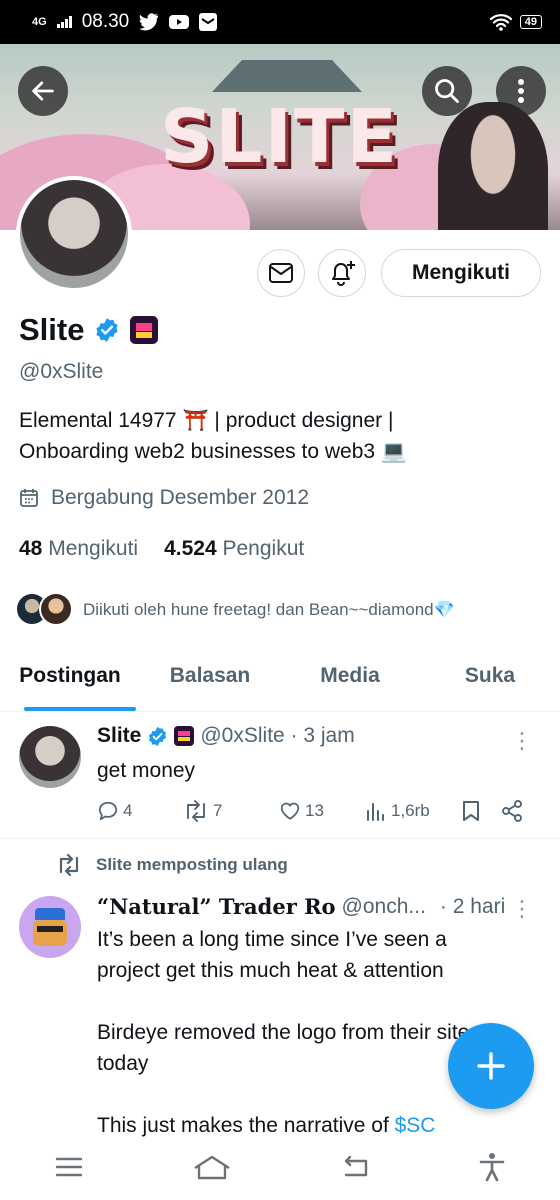 This screenshot has width=560, height=1200. What do you see at coordinates (64, 22) in the screenshot?
I see `signal-icon` at bounding box center [64, 22].